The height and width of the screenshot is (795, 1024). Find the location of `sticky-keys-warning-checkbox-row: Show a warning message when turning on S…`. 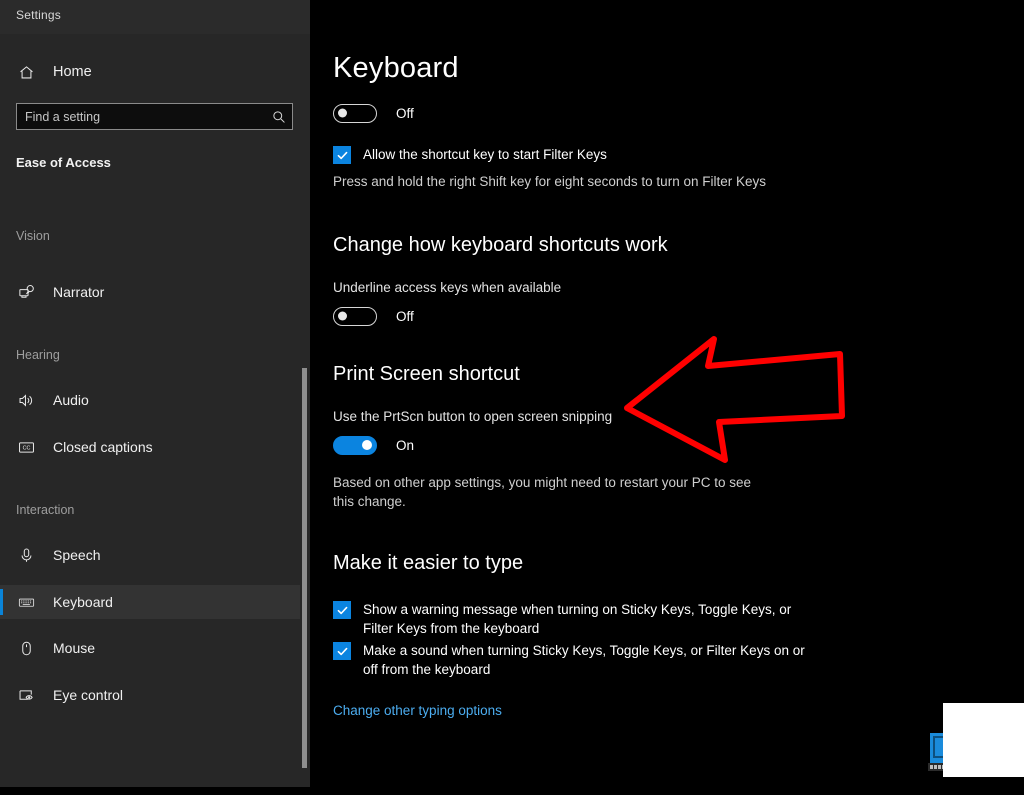

sticky-keys-warning-checkbox-row: Show a warning message when turning on S… is located at coordinates (572, 619).